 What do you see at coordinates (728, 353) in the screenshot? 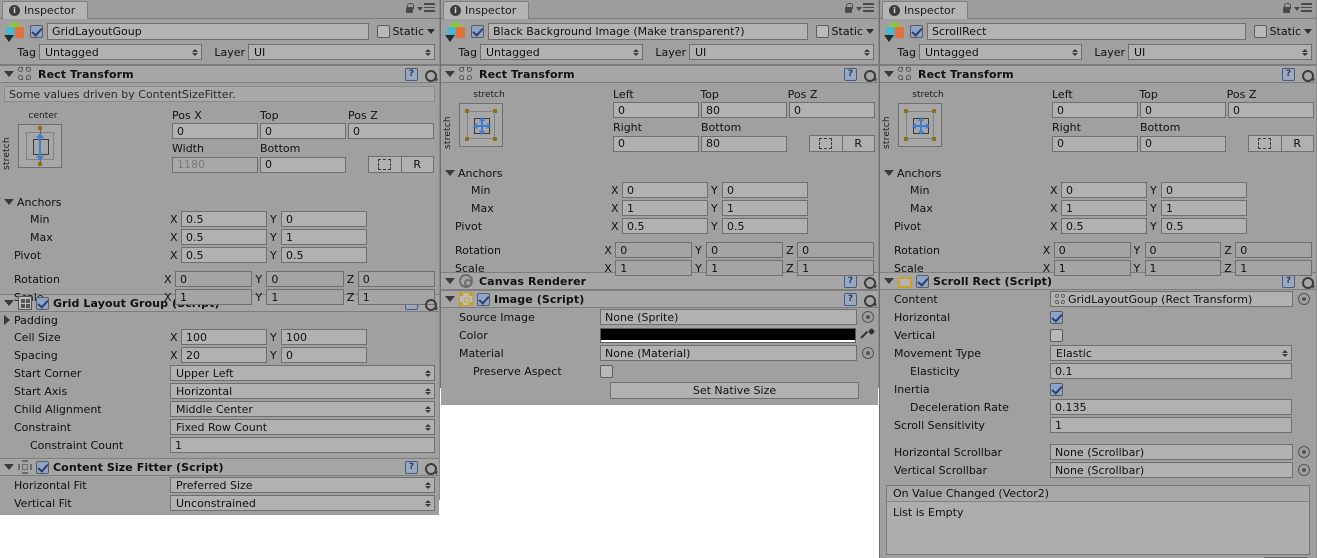
I see `material-field: None (Material)` at bounding box center [728, 353].